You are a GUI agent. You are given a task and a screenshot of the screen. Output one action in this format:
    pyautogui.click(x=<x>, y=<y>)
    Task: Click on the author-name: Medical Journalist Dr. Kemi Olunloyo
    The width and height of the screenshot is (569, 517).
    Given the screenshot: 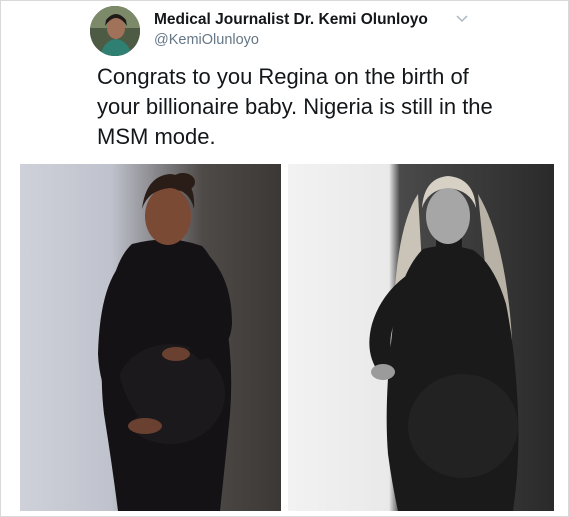 What is the action you would take?
    pyautogui.click(x=291, y=20)
    